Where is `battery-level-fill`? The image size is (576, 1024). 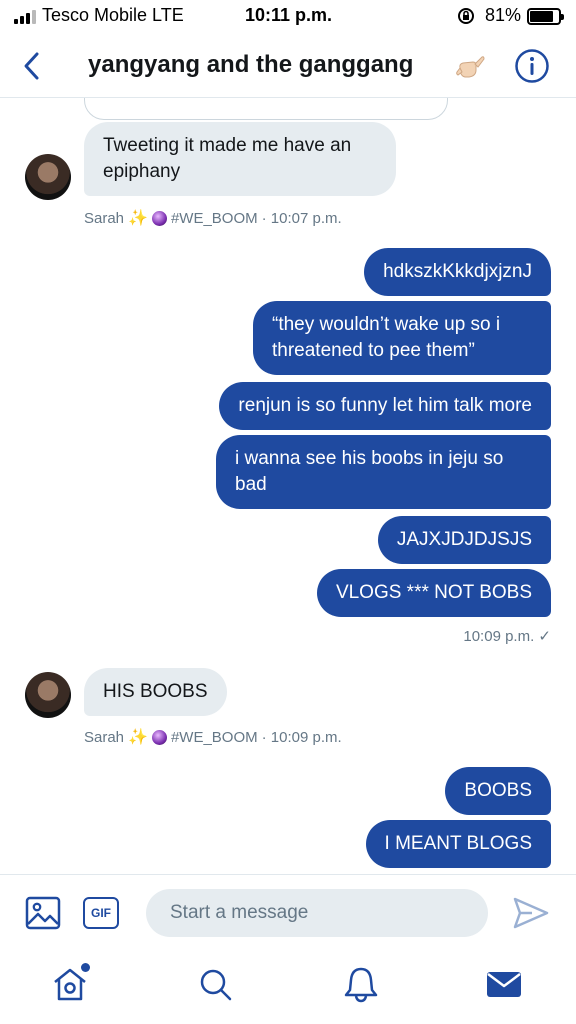
battery-level-fill is located at coordinates (541, 16).